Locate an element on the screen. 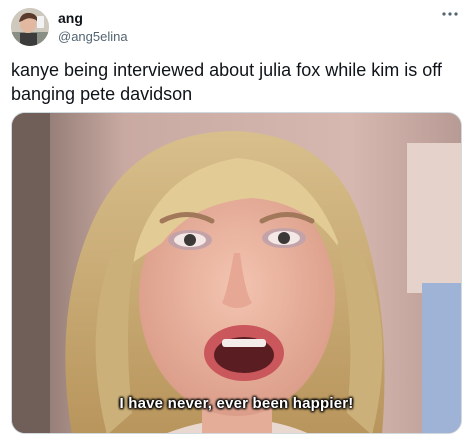 The width and height of the screenshot is (474, 442). avatar is located at coordinates (30, 27).